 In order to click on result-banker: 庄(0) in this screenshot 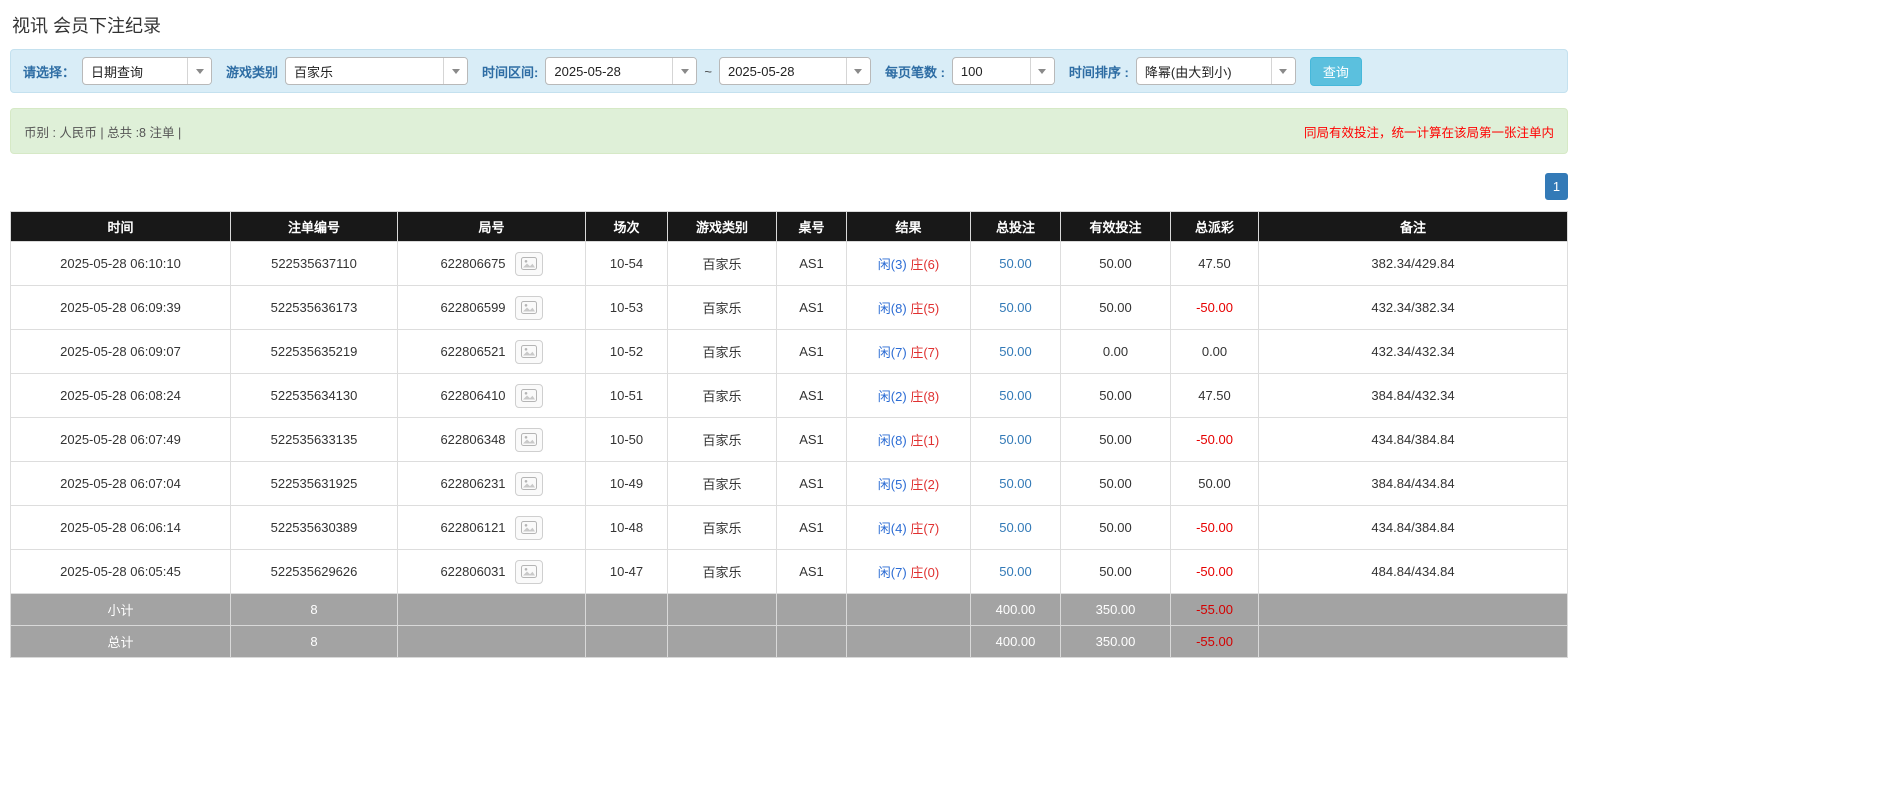, I will do `click(925, 572)`.